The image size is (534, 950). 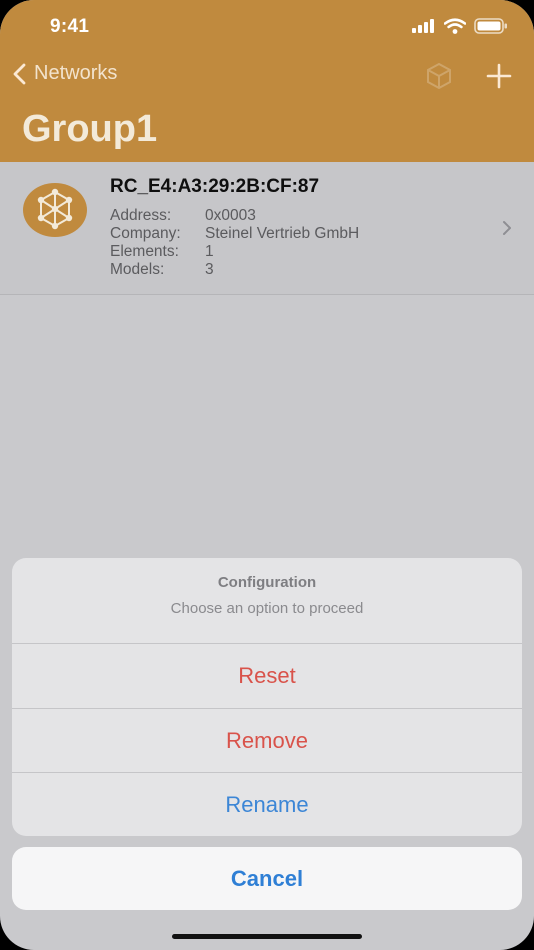 What do you see at coordinates (215, 186) in the screenshot?
I see `node-name: RC_E4:A3:29:2B:CF:87` at bounding box center [215, 186].